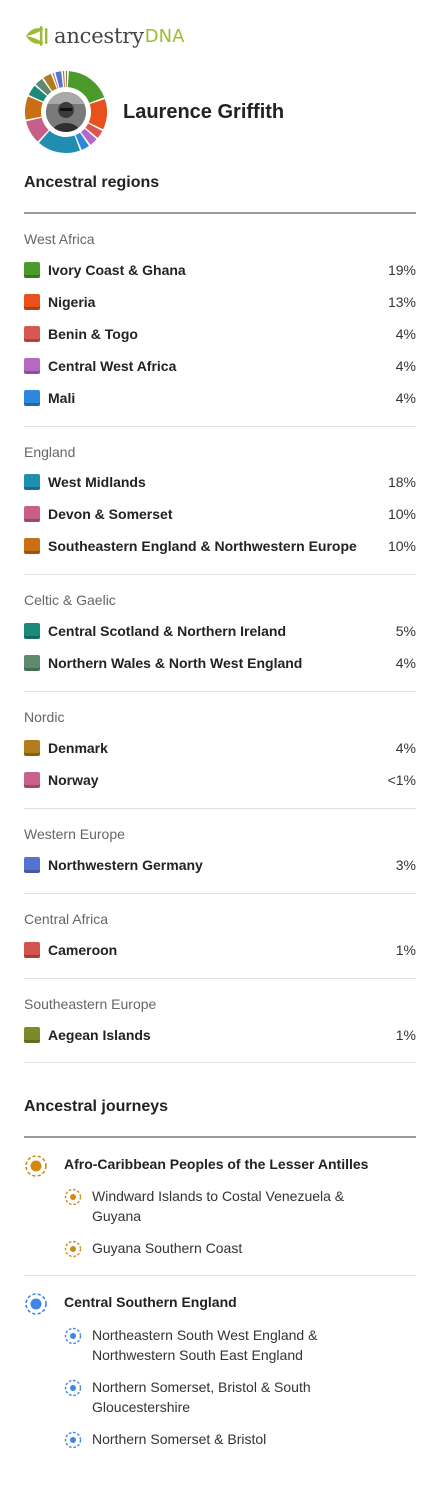 This screenshot has height=1490, width=440. I want to click on region-group-heading: Nordic, so click(44, 717).